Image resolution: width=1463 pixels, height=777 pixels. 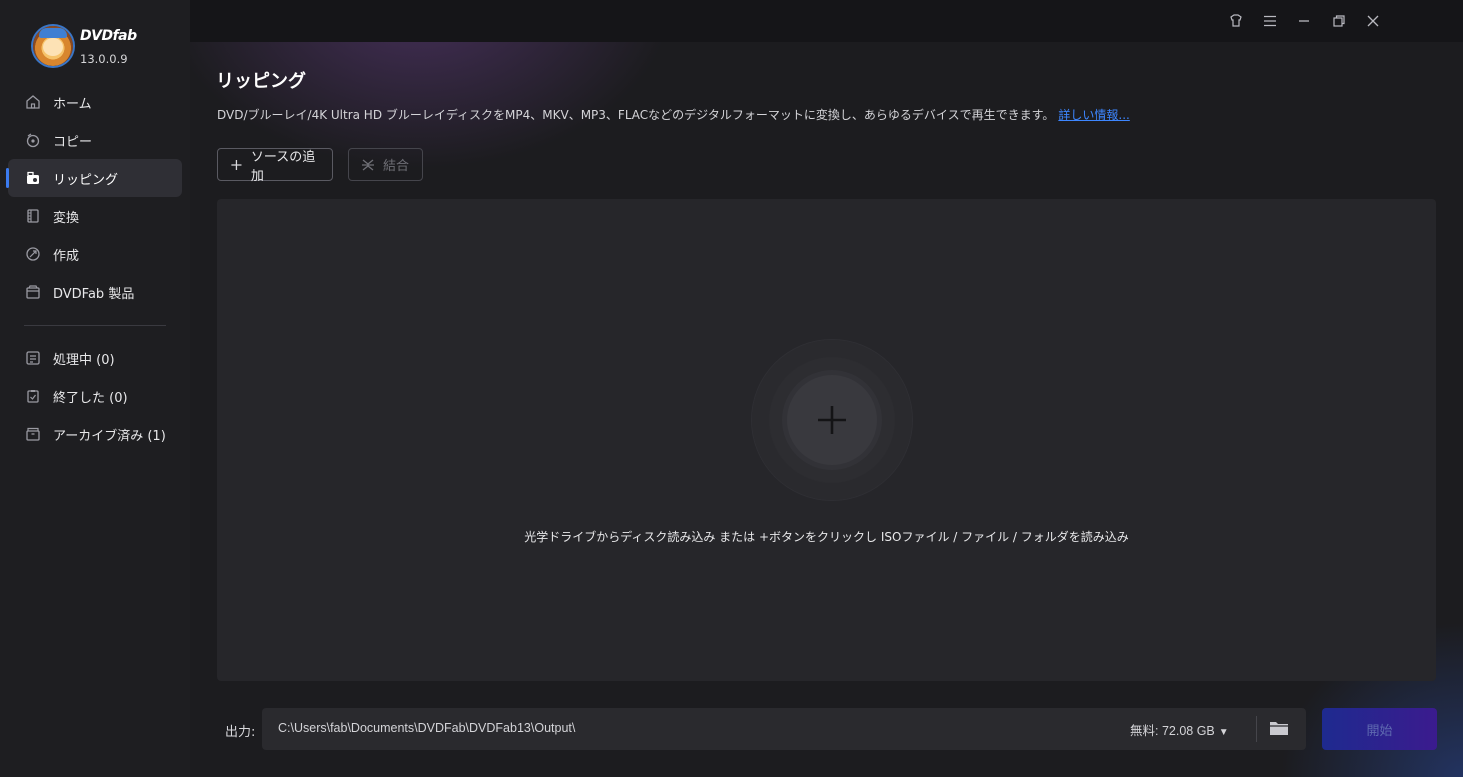 What do you see at coordinates (53, 46) in the screenshot?
I see `dvdfab-logo-icon` at bounding box center [53, 46].